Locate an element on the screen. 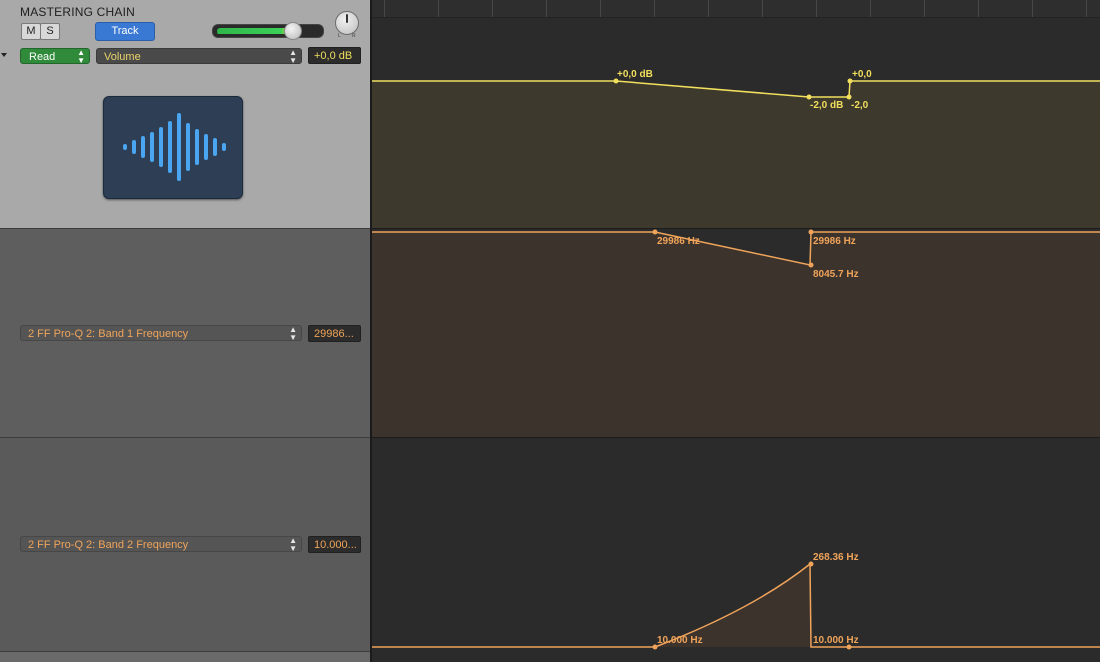 The height and width of the screenshot is (662, 1100). track-button: Track is located at coordinates (125, 31).